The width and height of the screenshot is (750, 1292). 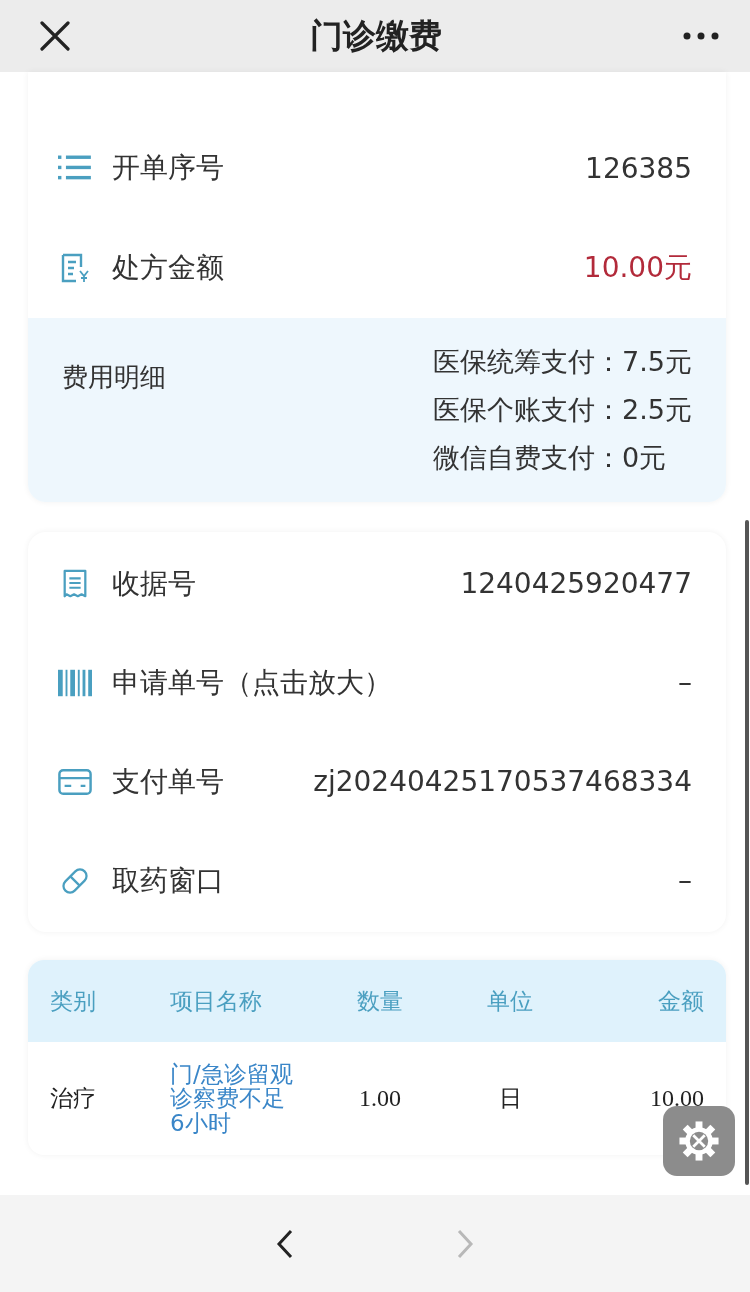 What do you see at coordinates (380, 1001) in the screenshot?
I see `column-header: 数量` at bounding box center [380, 1001].